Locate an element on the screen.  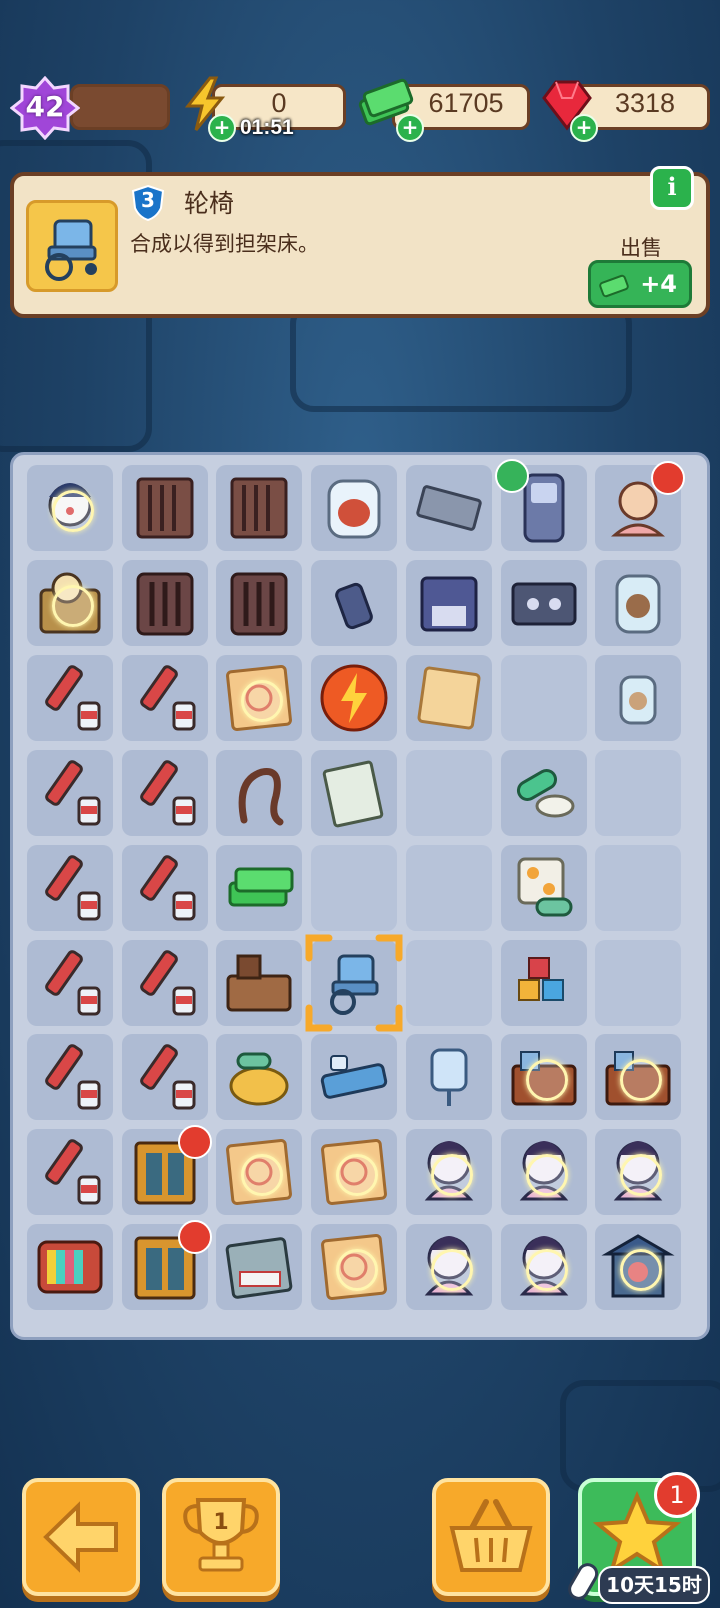
jar-small-icon is located at coordinates (638, 700).